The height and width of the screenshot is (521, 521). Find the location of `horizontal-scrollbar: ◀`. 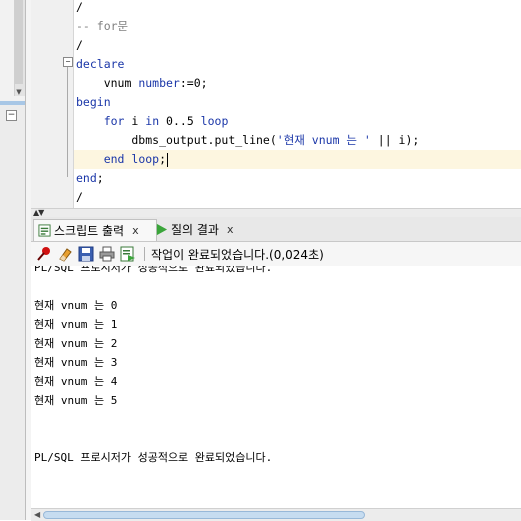

horizontal-scrollbar: ◀ is located at coordinates (276, 514).